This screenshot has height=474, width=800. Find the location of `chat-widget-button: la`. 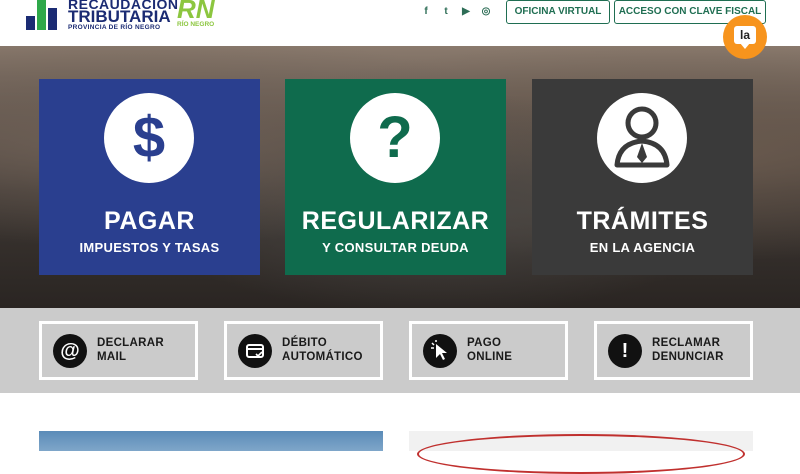

chat-widget-button: la is located at coordinates (745, 37).